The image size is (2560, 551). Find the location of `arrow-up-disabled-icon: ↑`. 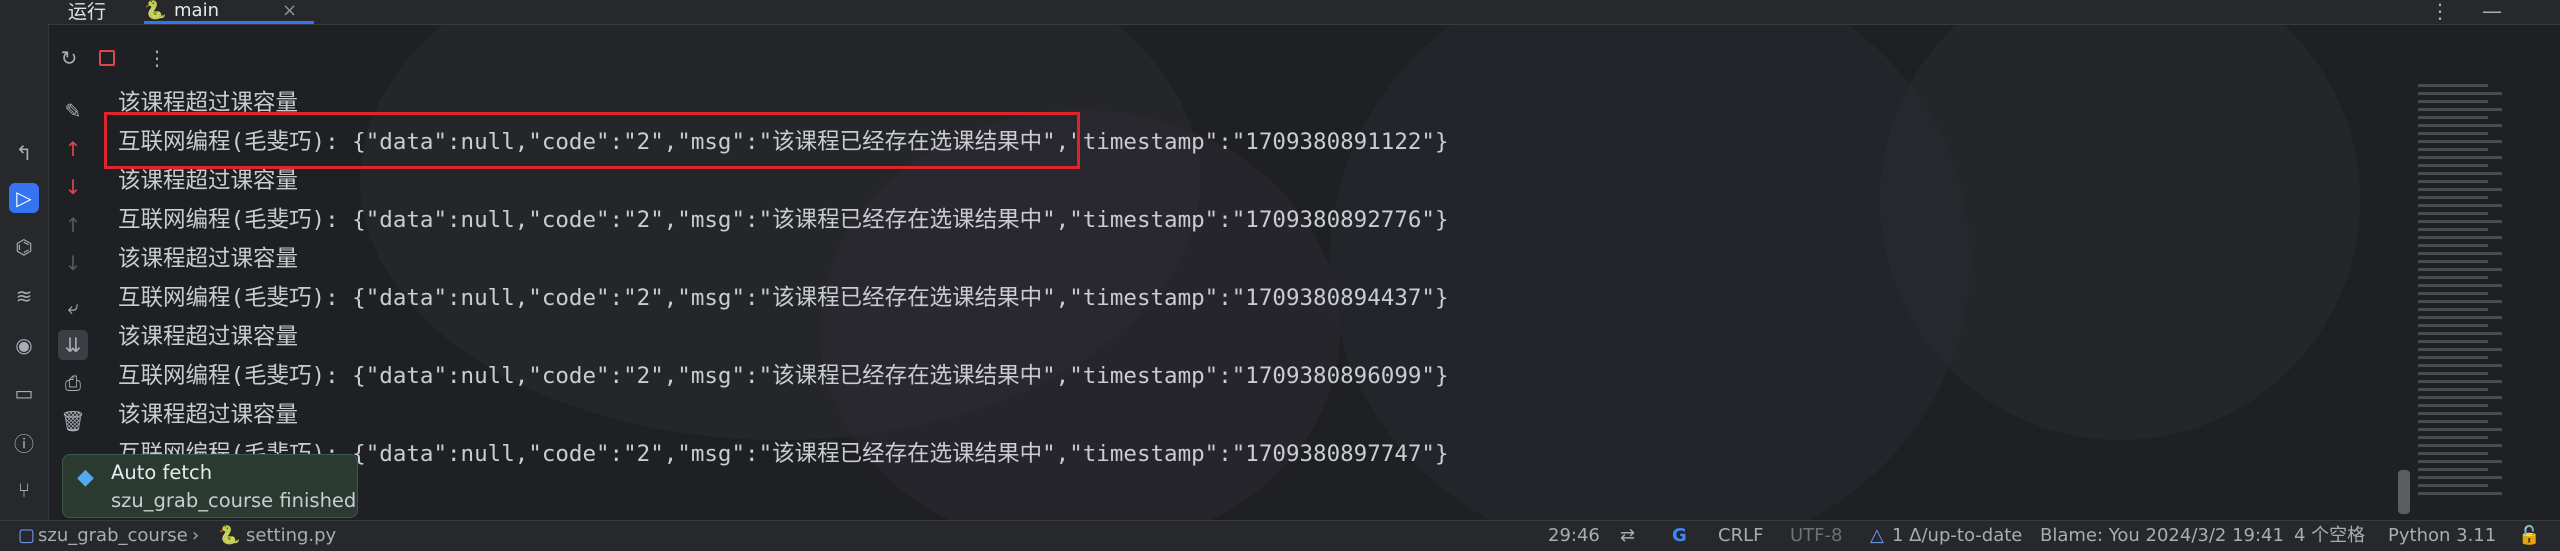

arrow-up-disabled-icon: ↑ is located at coordinates (73, 225).